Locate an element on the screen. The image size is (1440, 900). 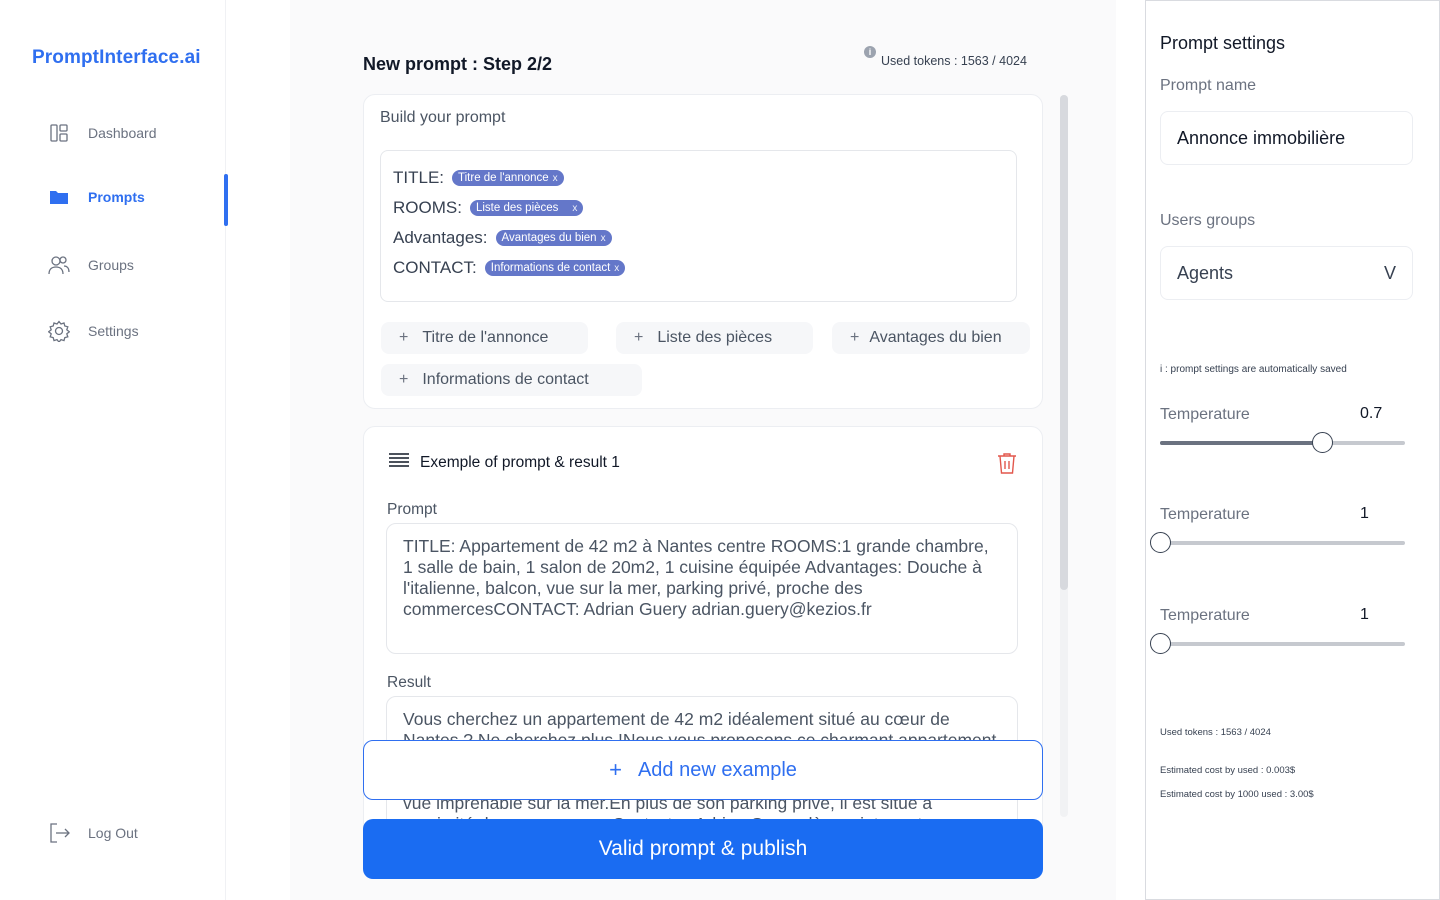
add-variable-chip: + Informations de contact is located at coordinates (511, 380).